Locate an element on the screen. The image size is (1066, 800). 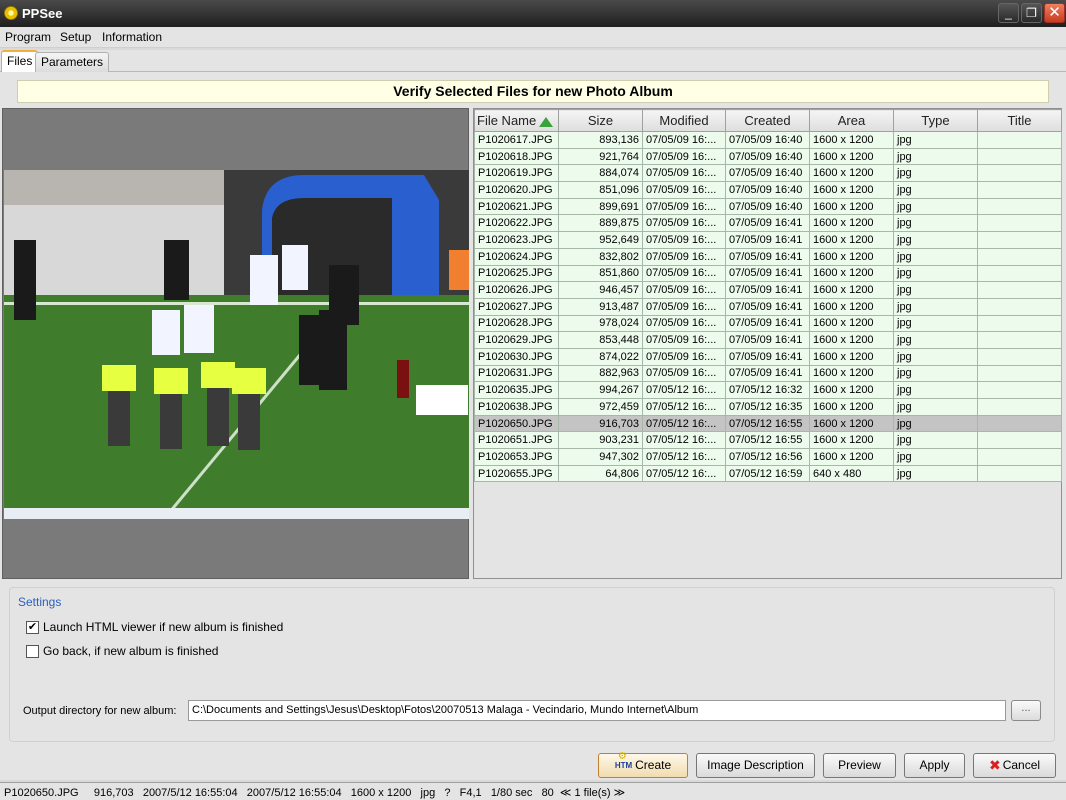
column-header-title: Title is located at coordinates (1019, 120).